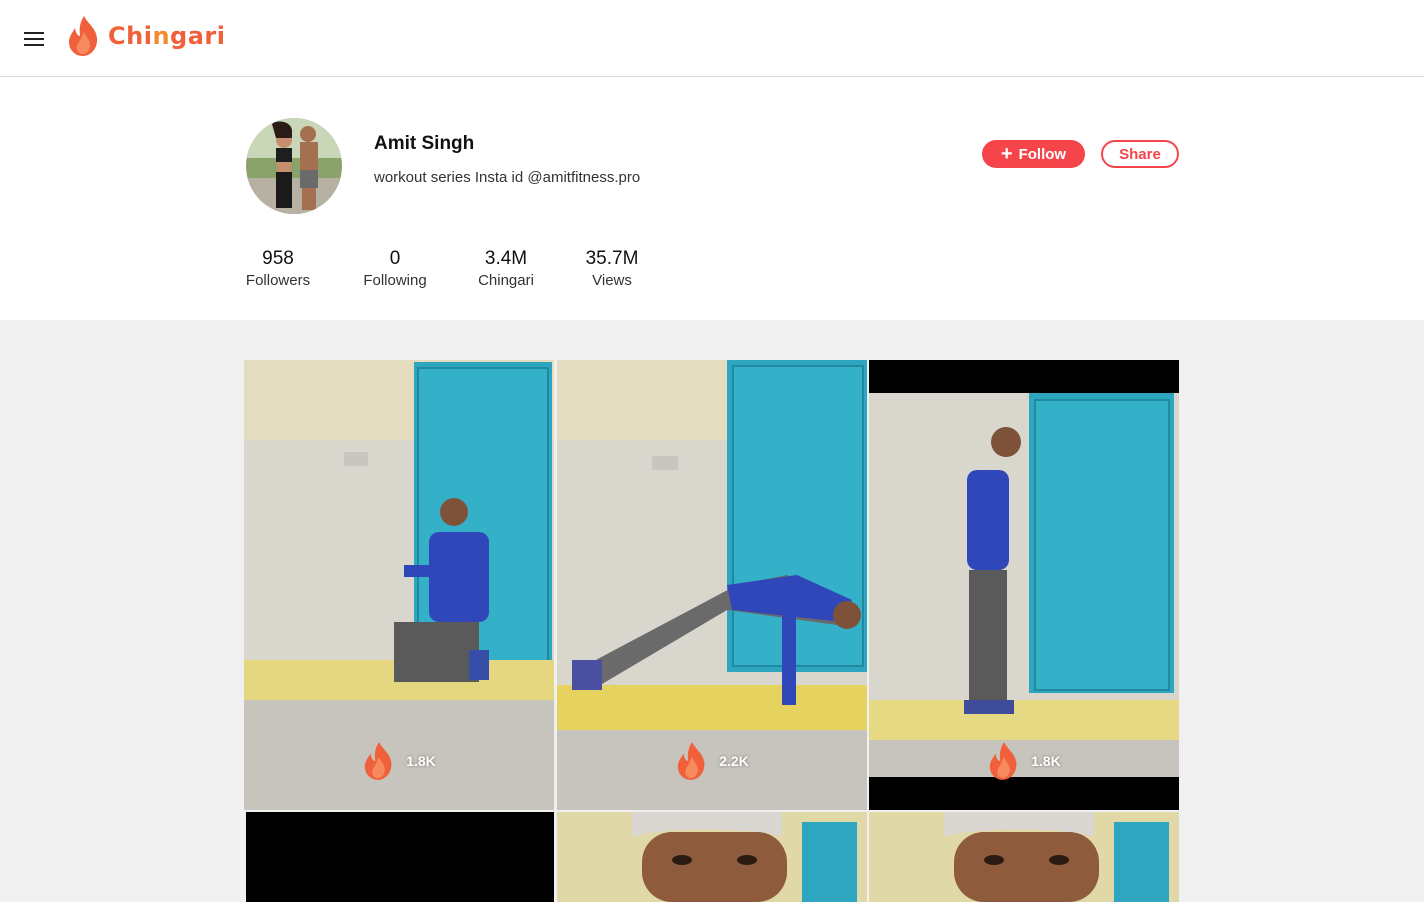 The width and height of the screenshot is (1424, 902). What do you see at coordinates (395, 280) in the screenshot?
I see `stat-label: Following` at bounding box center [395, 280].